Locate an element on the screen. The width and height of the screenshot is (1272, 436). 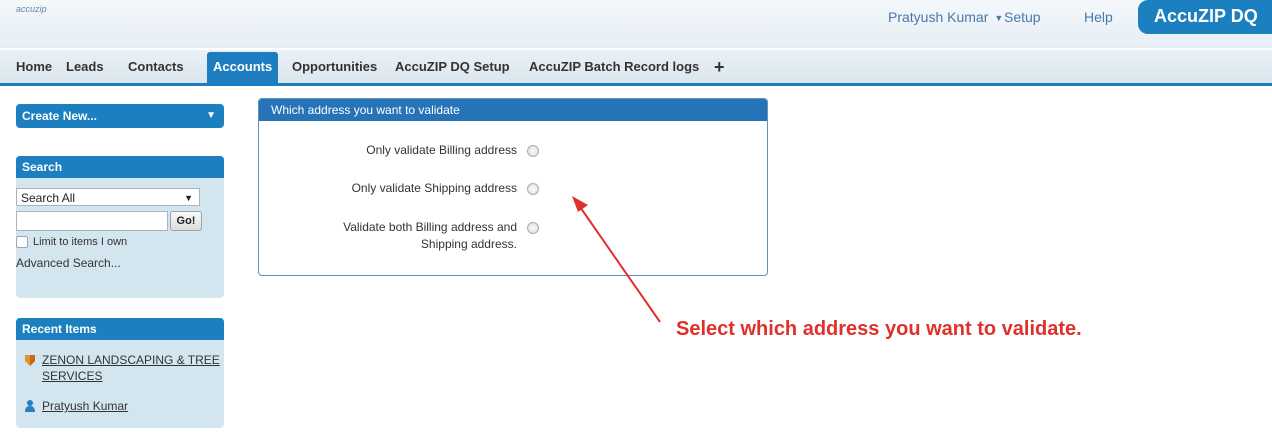
recent-item-account: ZENON LANDSCAPING & TREE SERVICES is located at coordinates (124, 369).